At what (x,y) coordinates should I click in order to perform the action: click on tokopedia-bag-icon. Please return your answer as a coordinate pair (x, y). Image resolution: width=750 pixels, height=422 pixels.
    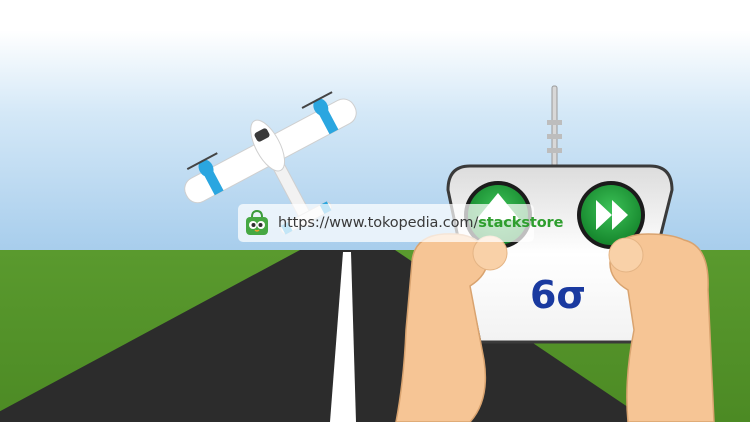
    Looking at the image, I should click on (257, 222).